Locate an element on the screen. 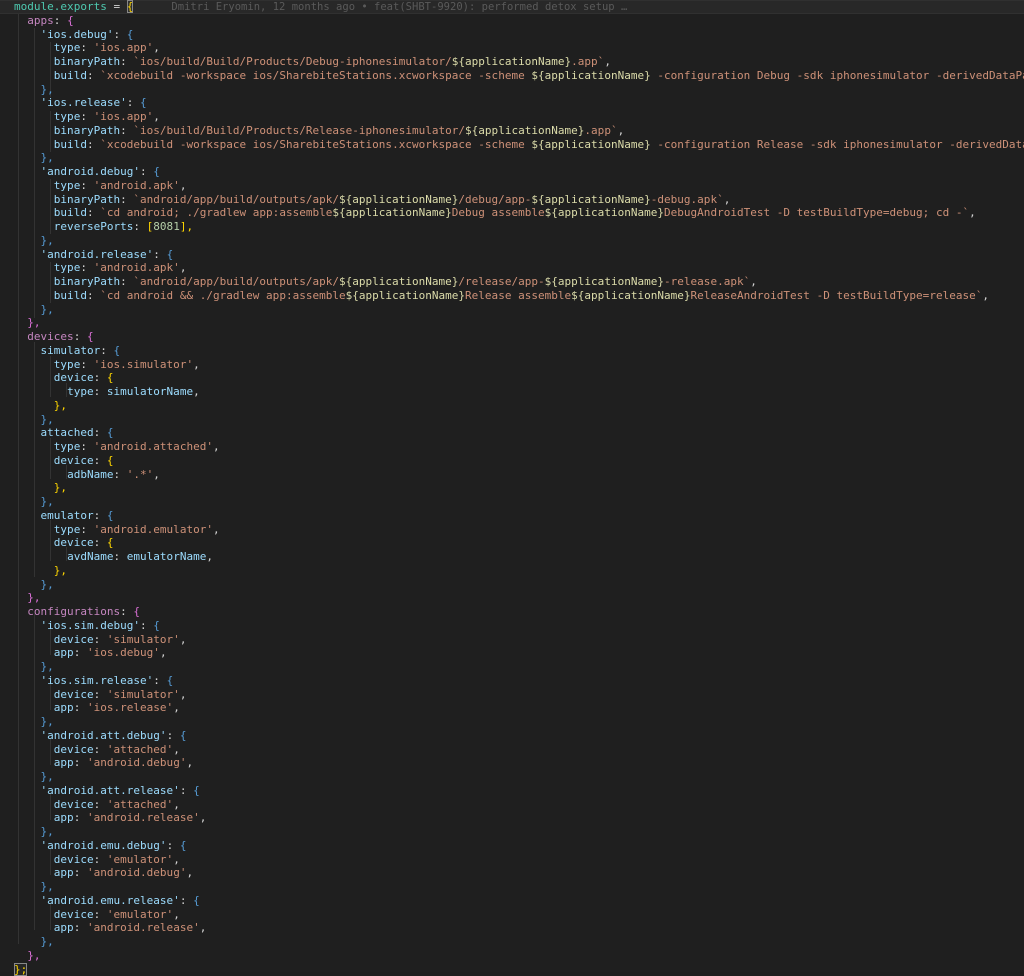 The height and width of the screenshot is (976, 1024). code-line: configurations: { is located at coordinates (519, 612).